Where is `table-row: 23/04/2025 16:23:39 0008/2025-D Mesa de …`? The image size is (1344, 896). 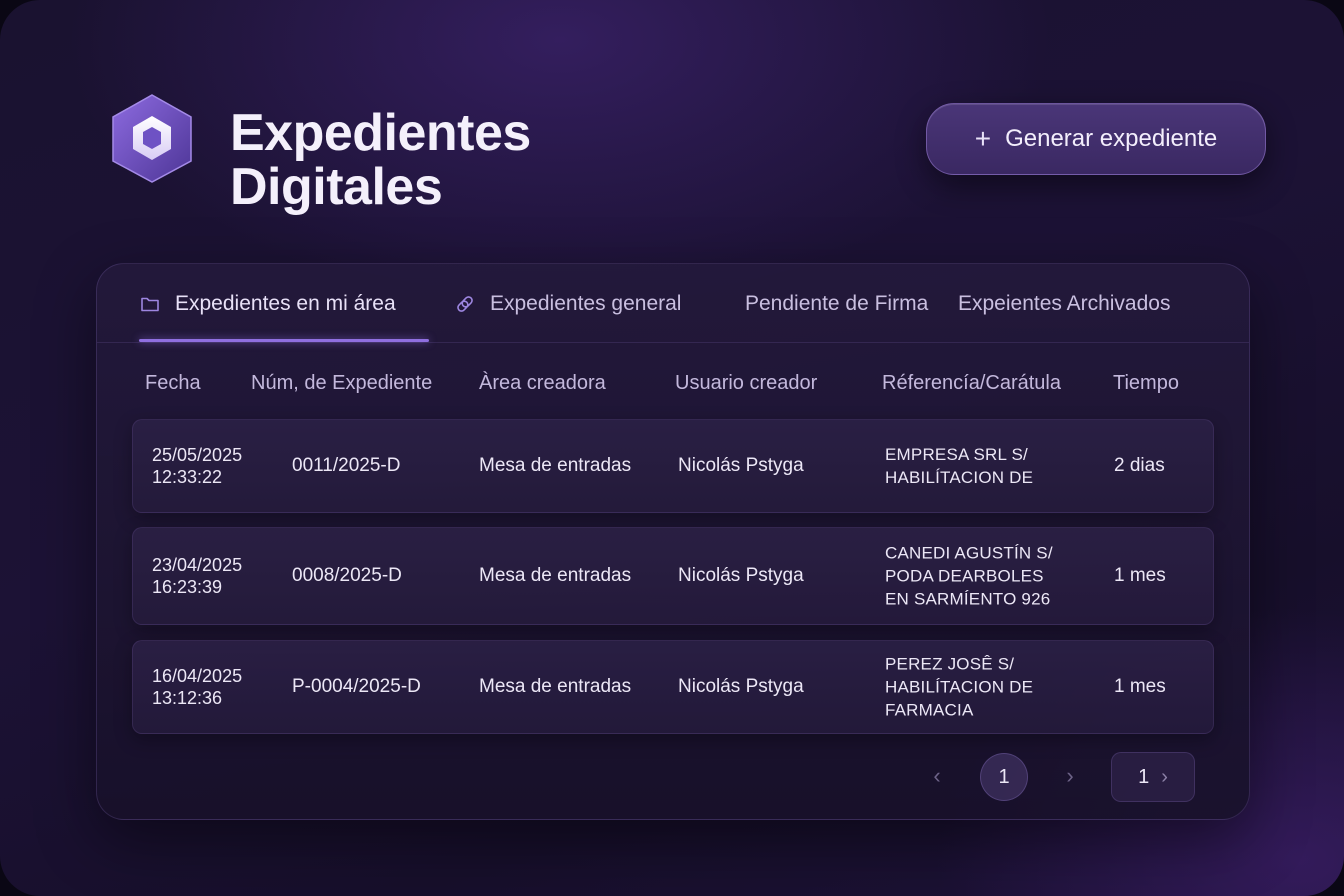 table-row: 23/04/2025 16:23:39 0008/2025-D Mesa de … is located at coordinates (673, 576).